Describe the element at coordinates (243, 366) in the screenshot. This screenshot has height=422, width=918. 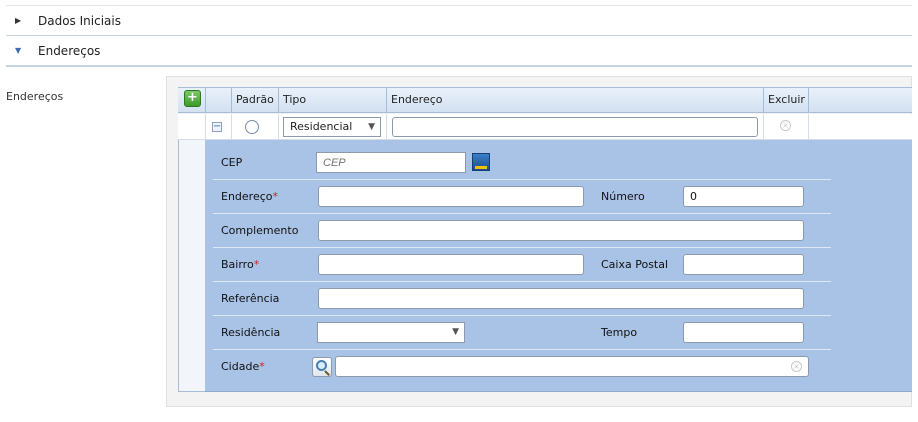
I see `cidade-label: Cidade*` at that location.